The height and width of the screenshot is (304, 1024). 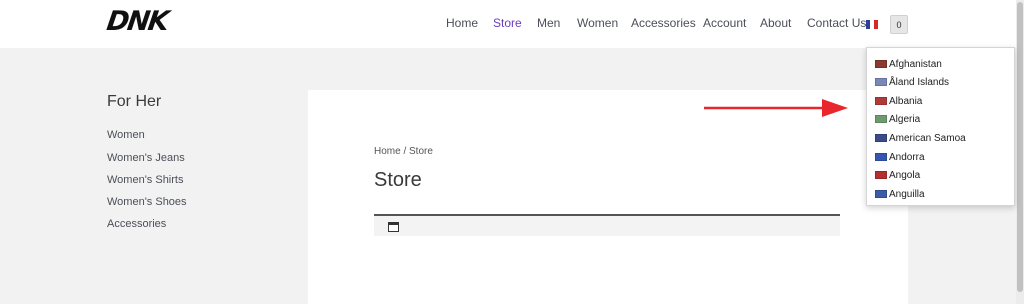 I want to click on site-logo: DNK, so click(x=137, y=21).